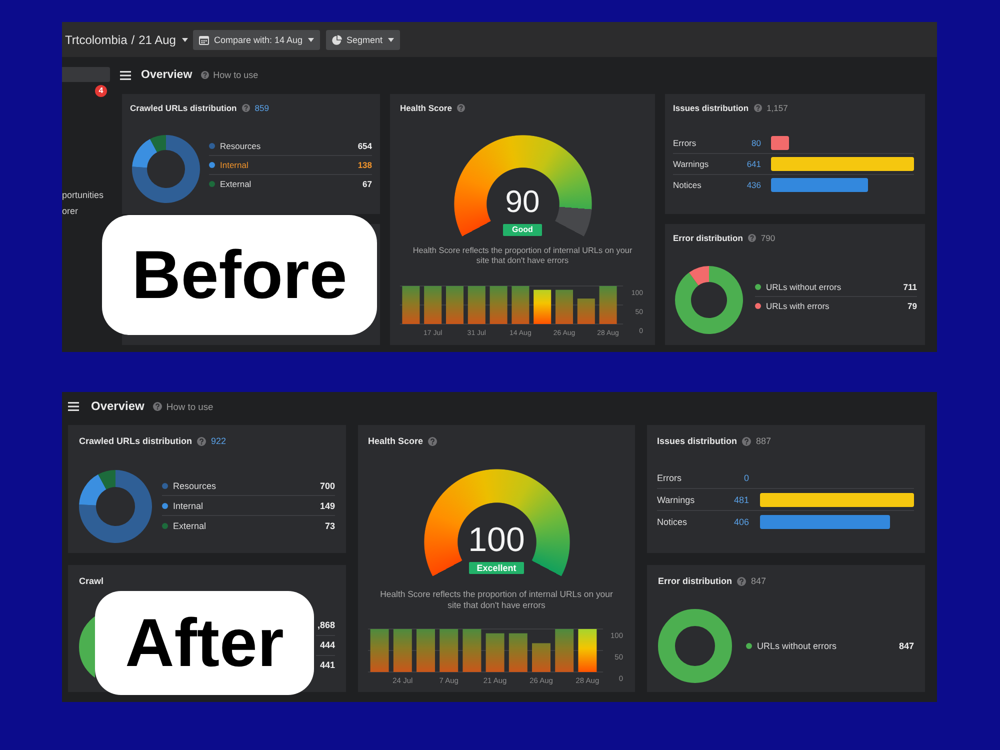 This screenshot has height=750, width=1000. What do you see at coordinates (327, 505) in the screenshot?
I see `legend-value: 149` at bounding box center [327, 505].